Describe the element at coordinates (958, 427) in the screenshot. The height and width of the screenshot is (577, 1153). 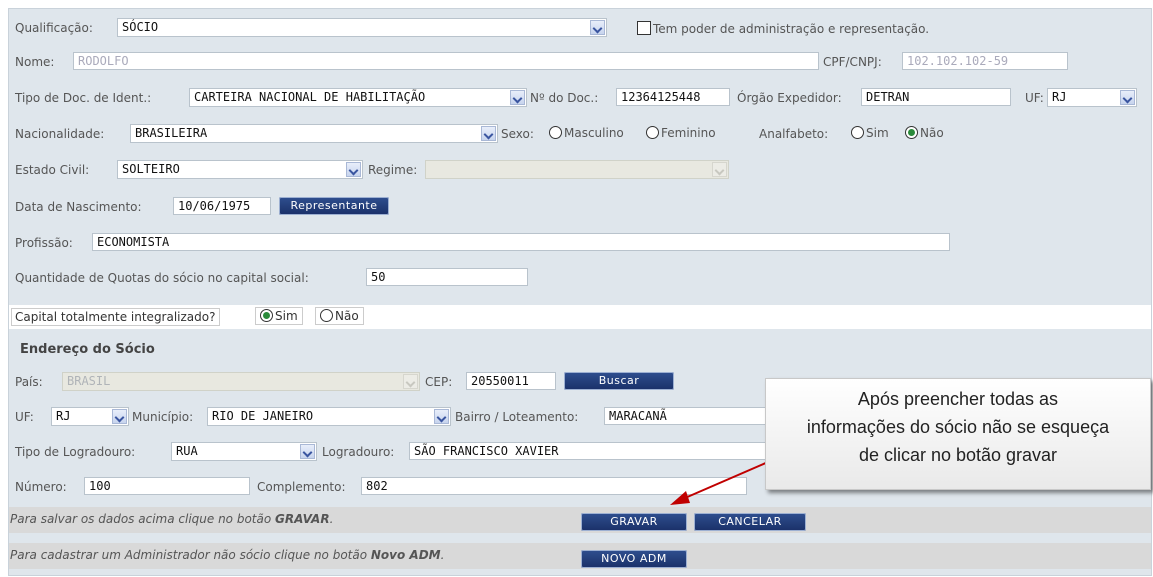
I see `callout-line-2: informações do sócio não se esqueça` at that location.